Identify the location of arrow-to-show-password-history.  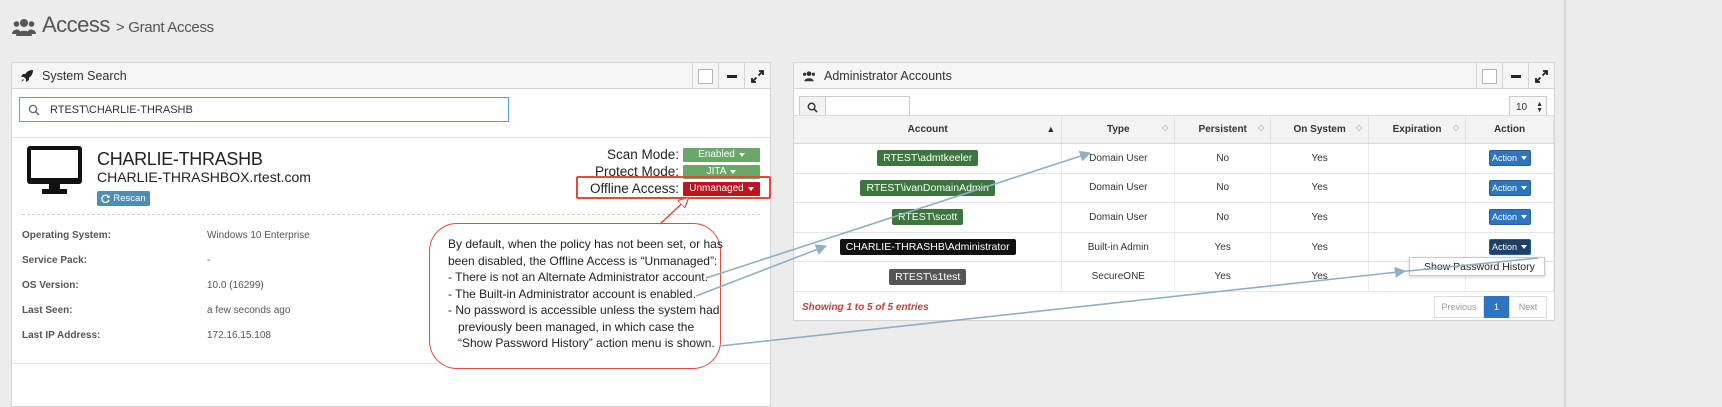
(1129, 302).